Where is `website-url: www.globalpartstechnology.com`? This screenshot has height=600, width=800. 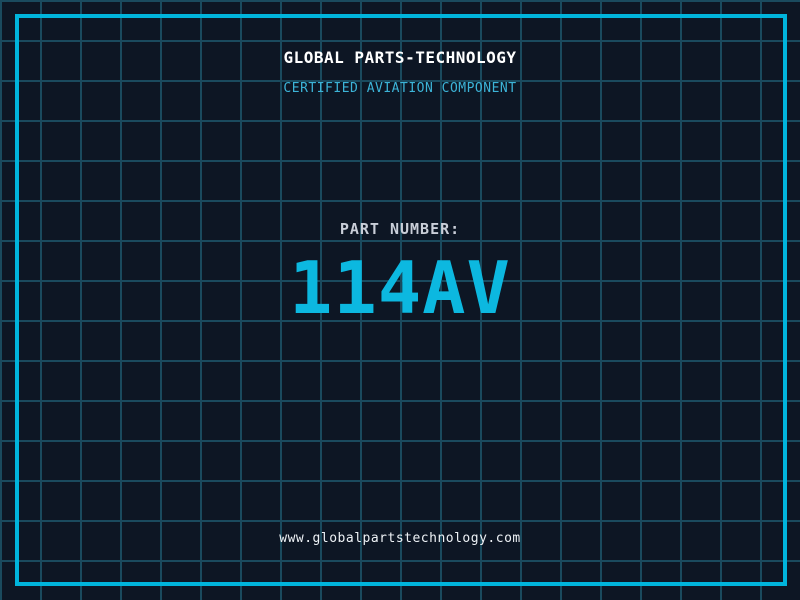
website-url: www.globalpartstechnology.com is located at coordinates (400, 538).